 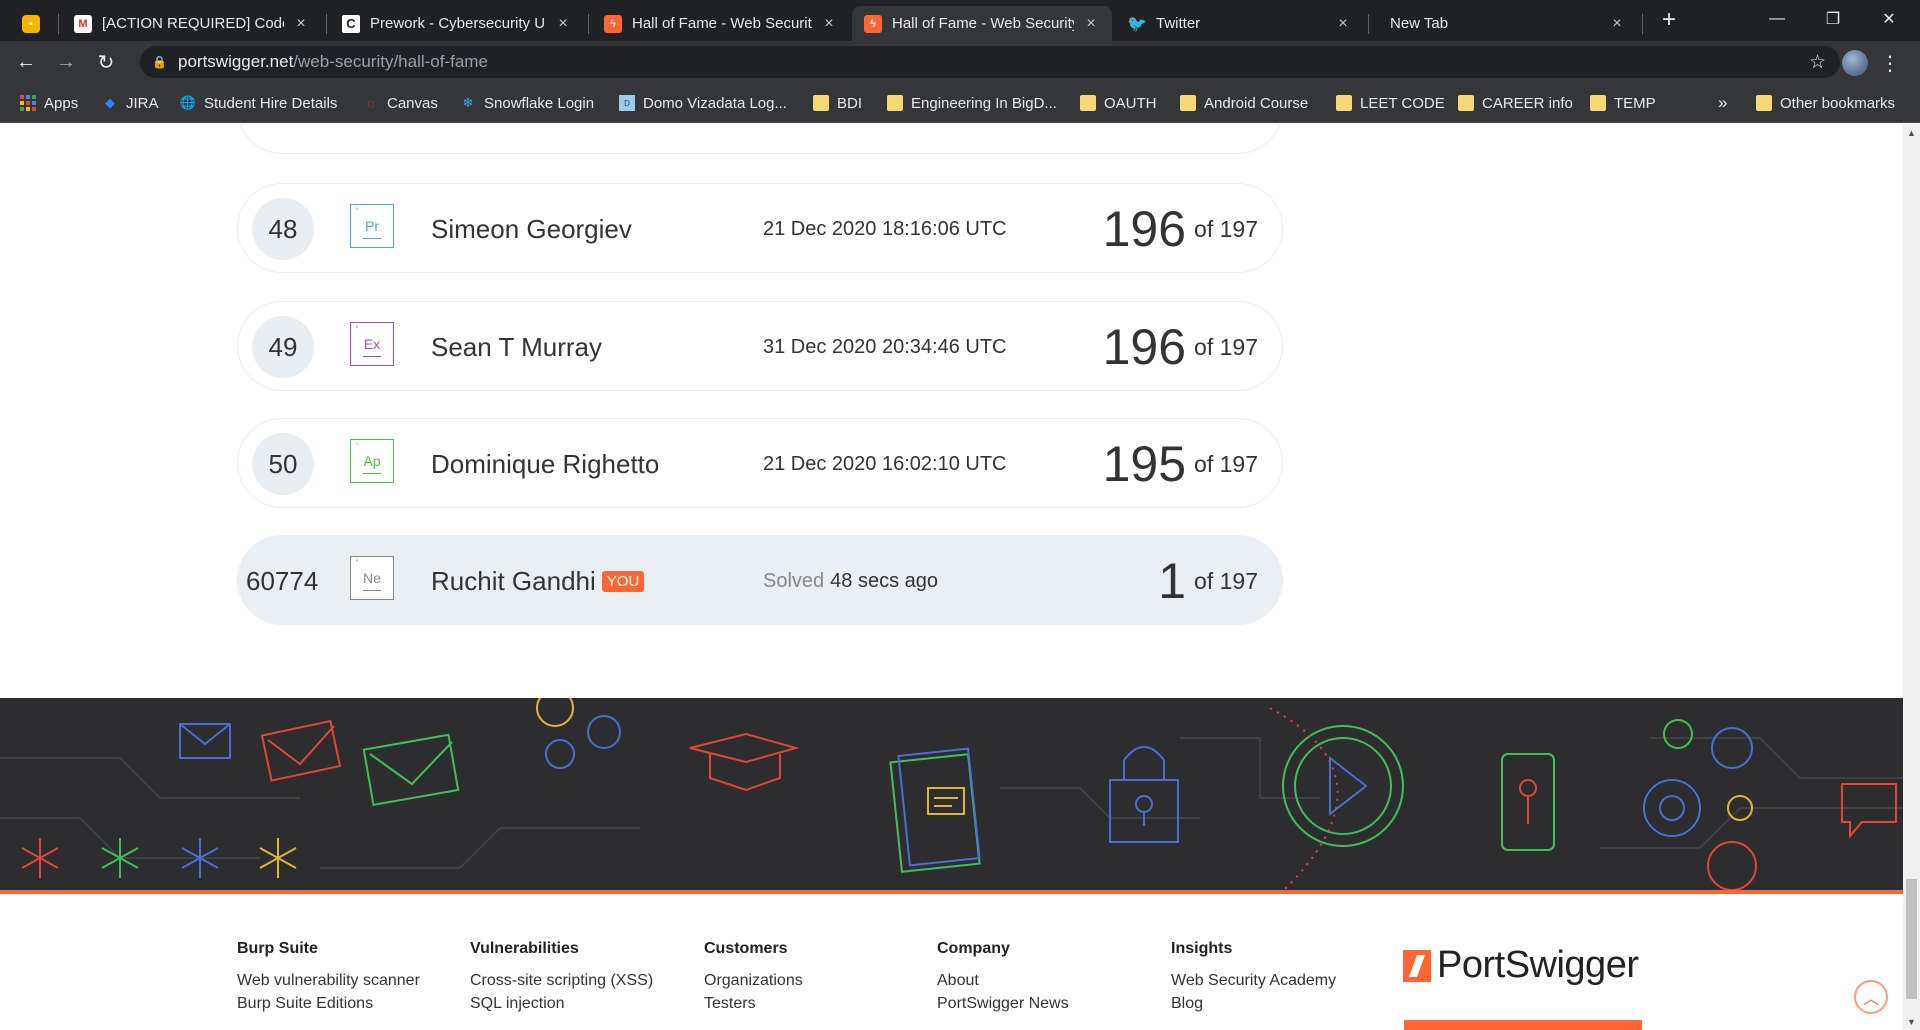 What do you see at coordinates (283, 229) in the screenshot?
I see `rank-circle: 48` at bounding box center [283, 229].